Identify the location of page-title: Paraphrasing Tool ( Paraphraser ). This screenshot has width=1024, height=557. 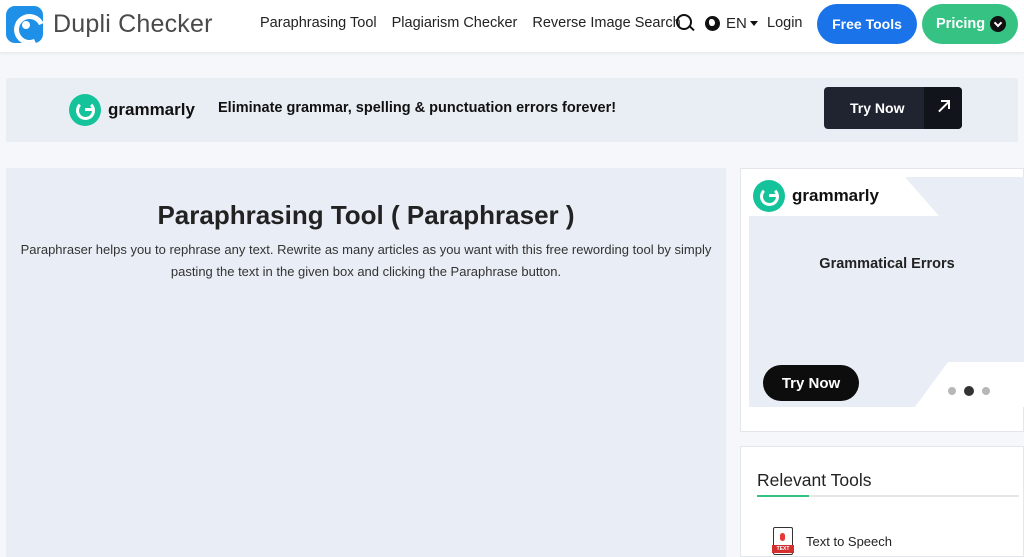
(366, 215).